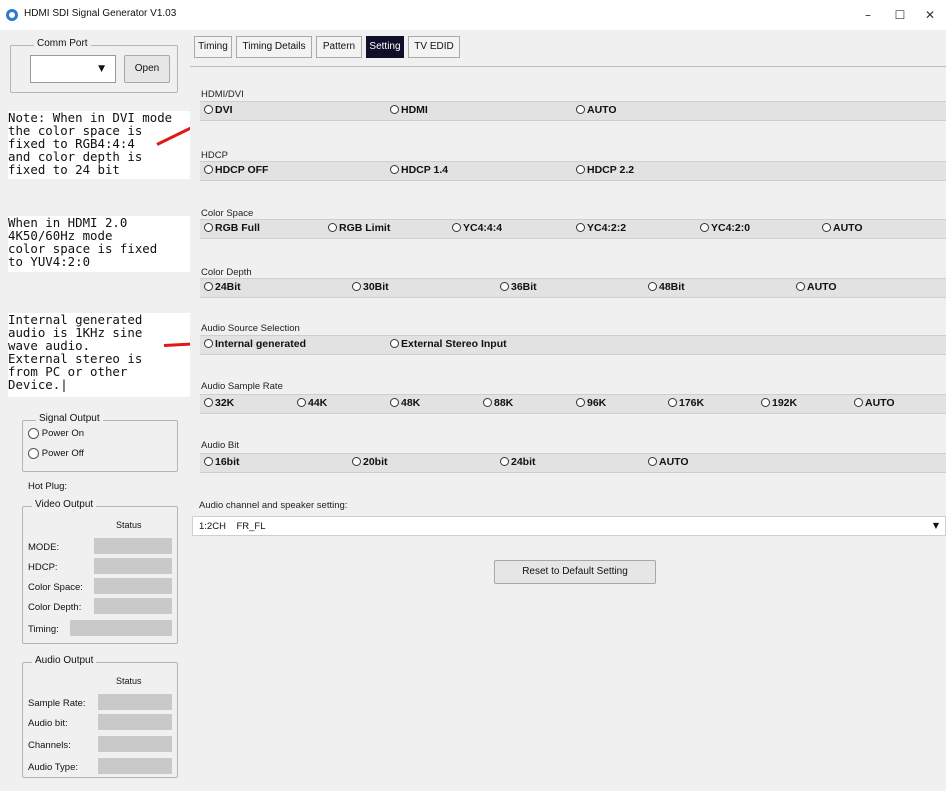  Describe the element at coordinates (607, 228) in the screenshot. I see `yc422-label: YC4:2:2` at that location.